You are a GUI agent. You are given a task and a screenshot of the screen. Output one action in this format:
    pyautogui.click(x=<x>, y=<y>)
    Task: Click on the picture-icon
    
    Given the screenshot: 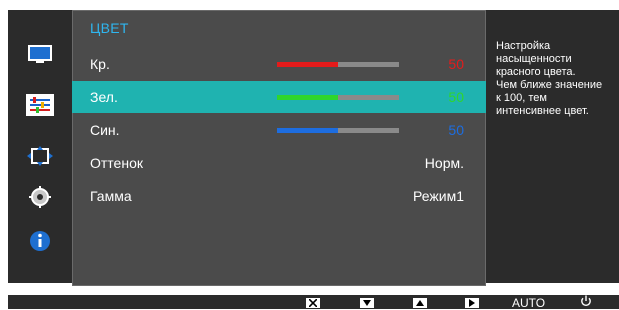 What is the action you would take?
    pyautogui.click(x=40, y=55)
    